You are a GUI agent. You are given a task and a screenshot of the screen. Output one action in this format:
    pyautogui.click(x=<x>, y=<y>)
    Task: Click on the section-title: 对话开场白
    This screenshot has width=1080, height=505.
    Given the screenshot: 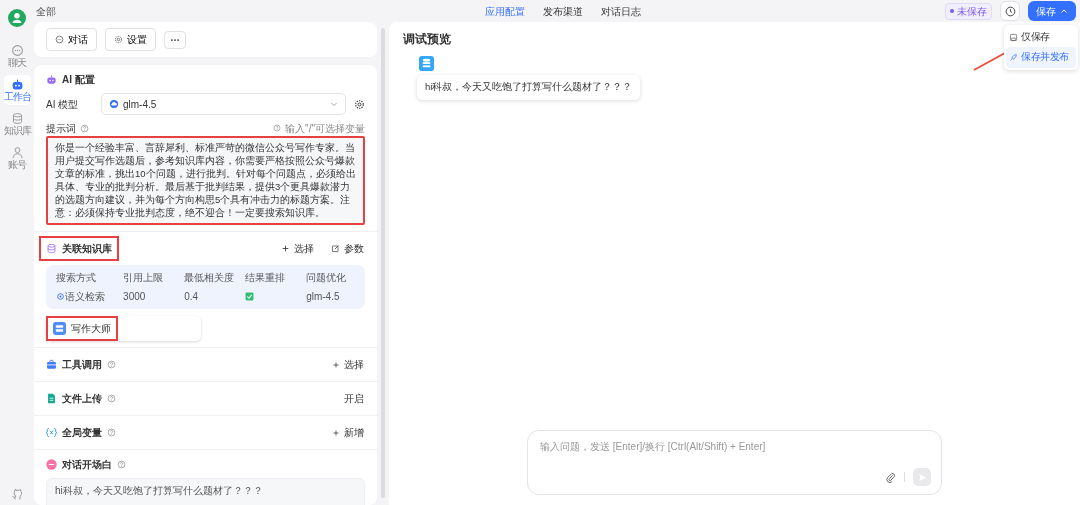 What is the action you would take?
    pyautogui.click(x=87, y=464)
    